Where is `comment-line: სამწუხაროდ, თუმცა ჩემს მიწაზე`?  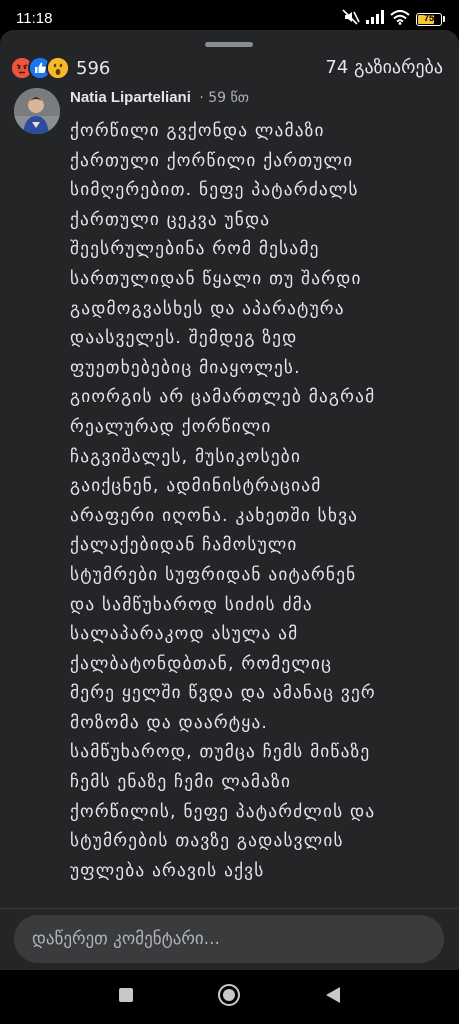 comment-line: სამწუხაროდ, თუმცა ჩემს მიწაზე is located at coordinates (220, 752).